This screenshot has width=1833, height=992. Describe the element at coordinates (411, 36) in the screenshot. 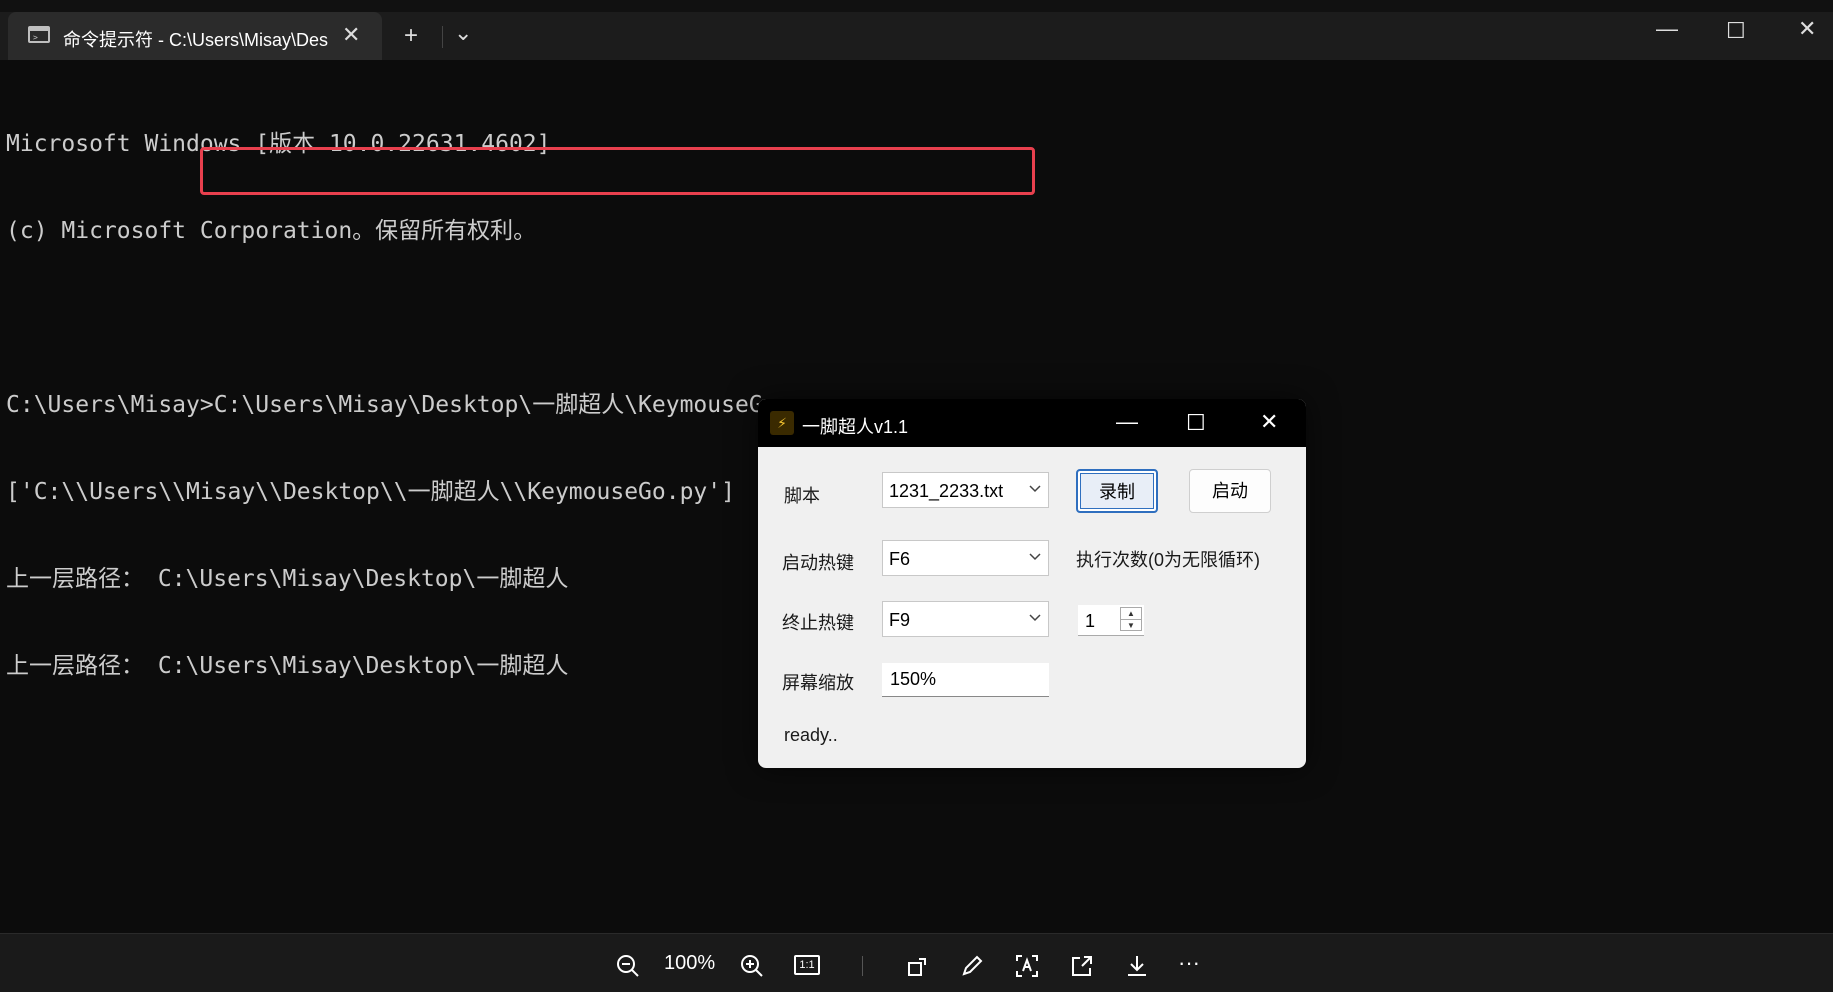

I see `new-tab-button: +` at that location.